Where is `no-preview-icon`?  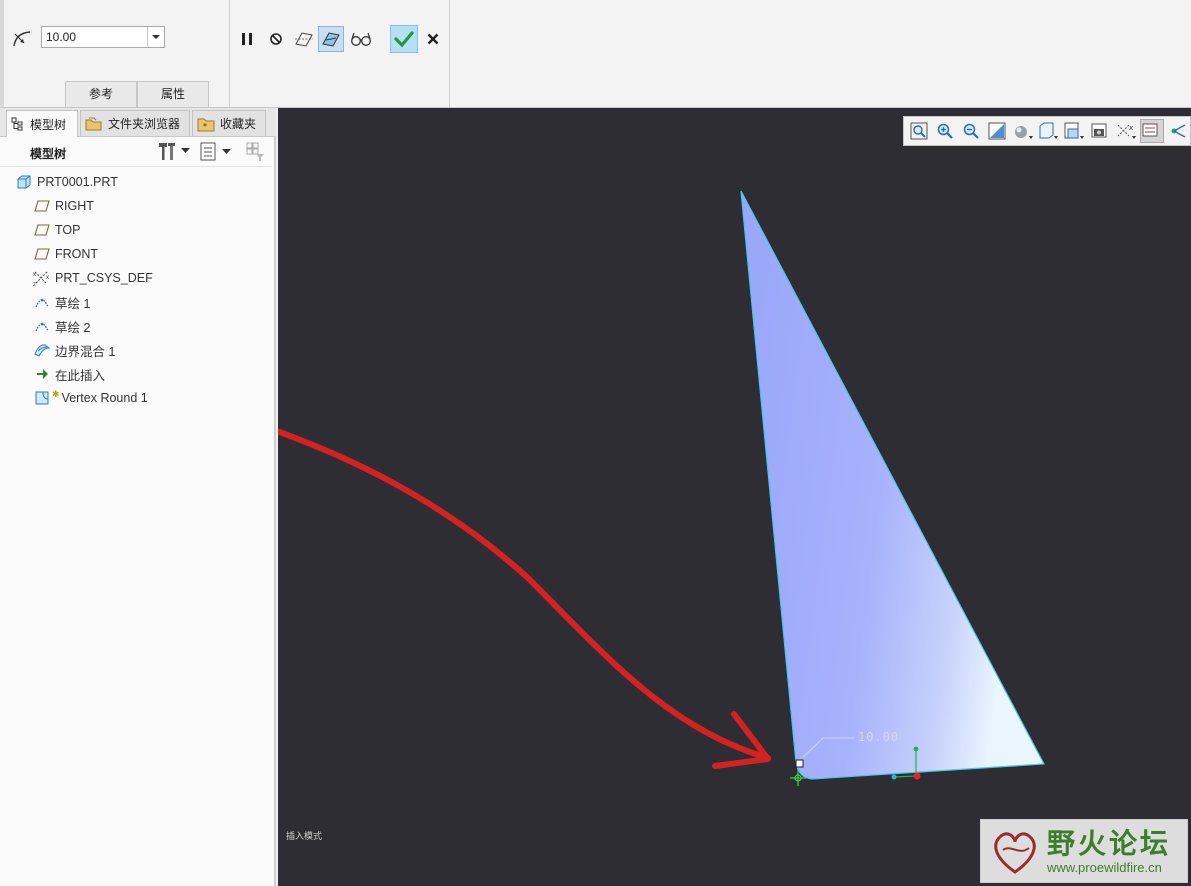 no-preview-icon is located at coordinates (276, 39).